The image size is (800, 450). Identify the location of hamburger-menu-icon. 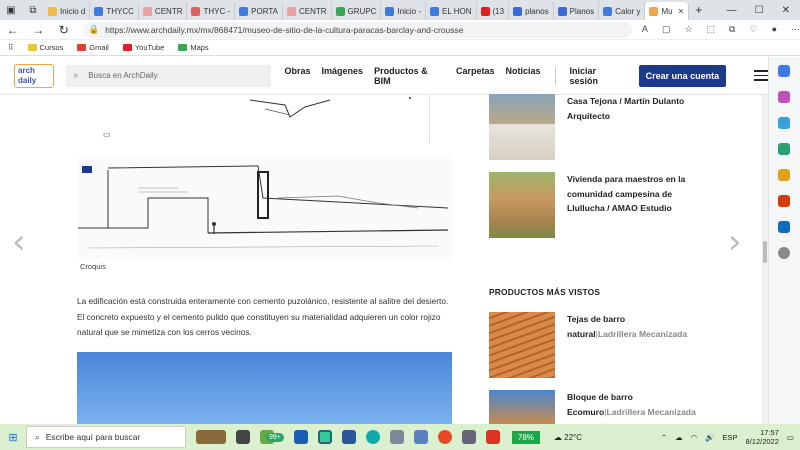
(761, 75).